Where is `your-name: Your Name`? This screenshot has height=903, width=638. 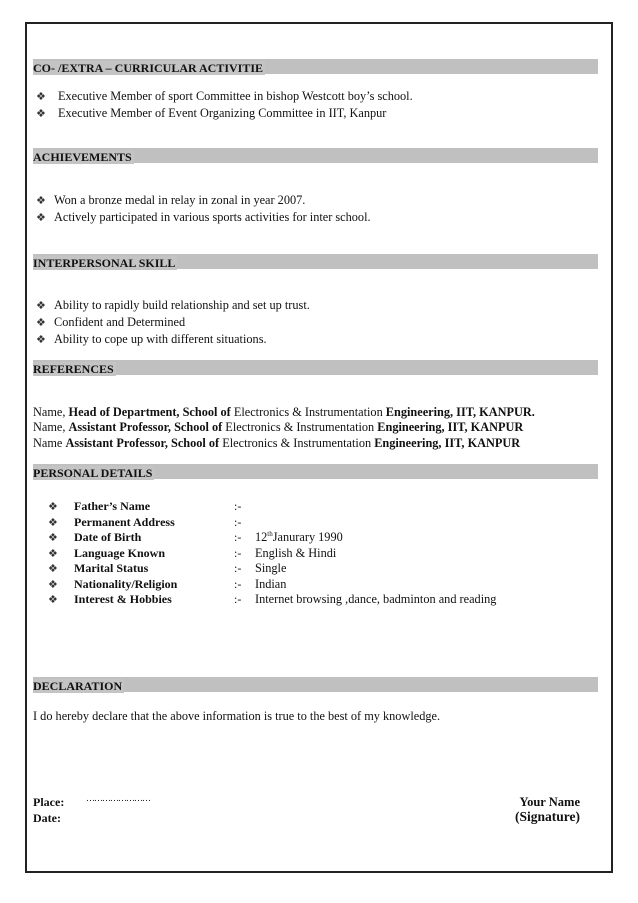
your-name: Your Name is located at coordinates (549, 802).